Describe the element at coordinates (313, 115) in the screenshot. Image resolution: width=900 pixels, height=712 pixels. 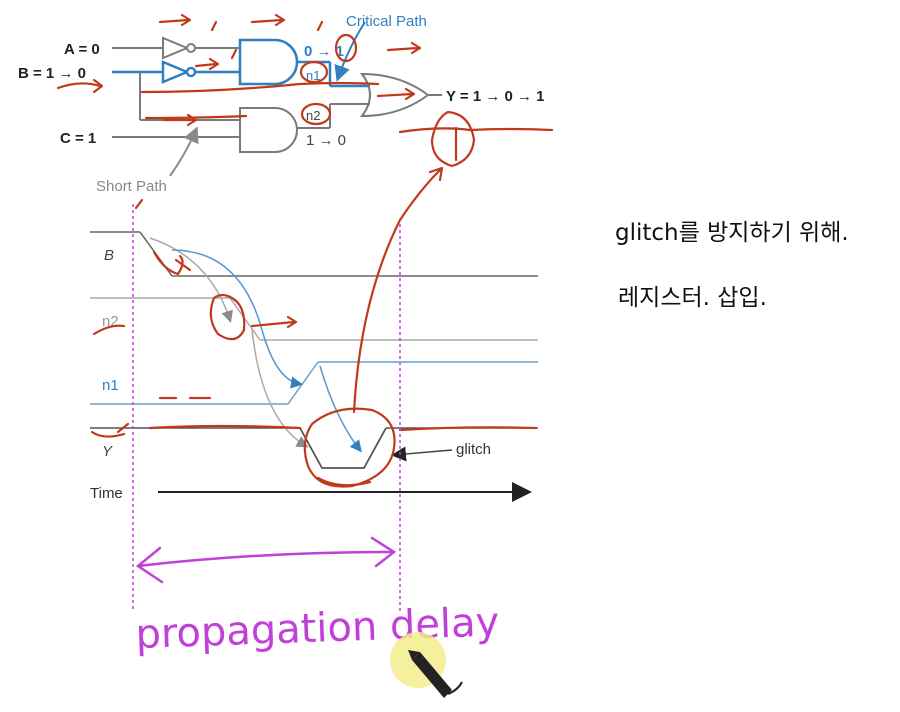
I see `n2-node-label: n2` at that location.